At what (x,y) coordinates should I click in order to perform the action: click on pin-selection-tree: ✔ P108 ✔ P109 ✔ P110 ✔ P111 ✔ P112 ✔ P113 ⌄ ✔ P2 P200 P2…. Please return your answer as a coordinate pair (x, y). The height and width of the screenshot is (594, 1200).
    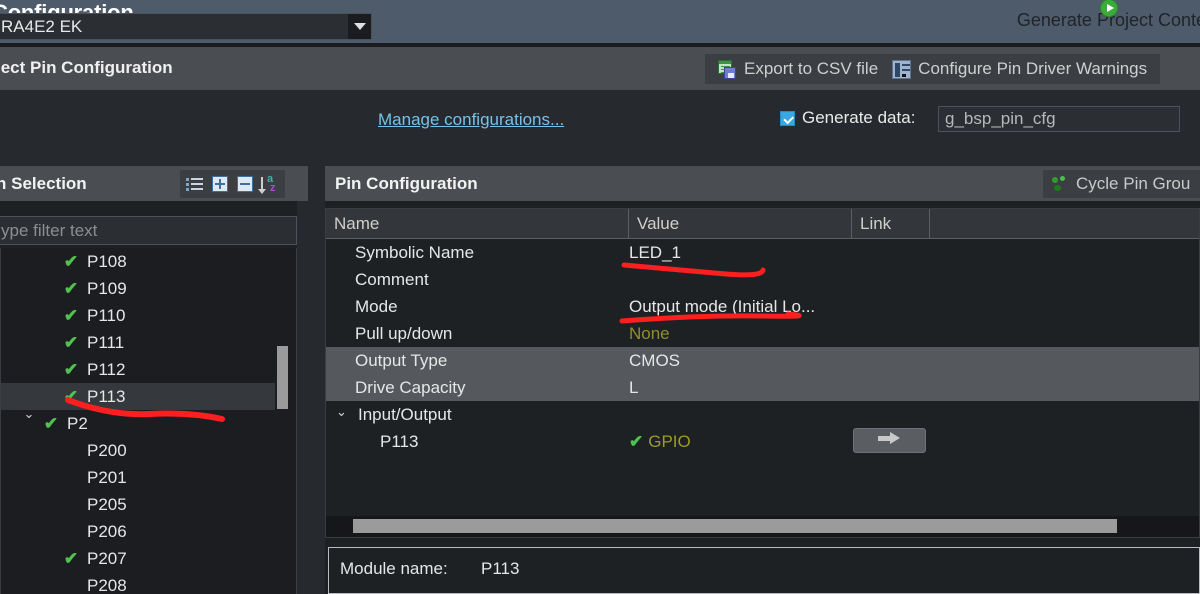
    Looking at the image, I should click on (148, 421).